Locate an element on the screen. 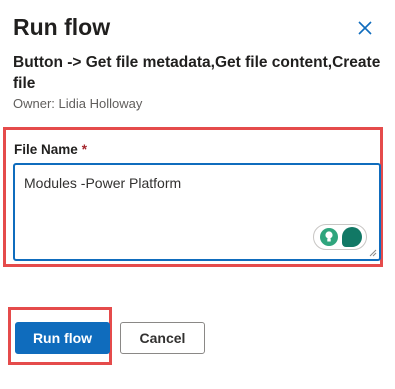 Image resolution: width=395 pixels, height=389 pixels. file-name-value: Modules -Power Platform is located at coordinates (102, 183).